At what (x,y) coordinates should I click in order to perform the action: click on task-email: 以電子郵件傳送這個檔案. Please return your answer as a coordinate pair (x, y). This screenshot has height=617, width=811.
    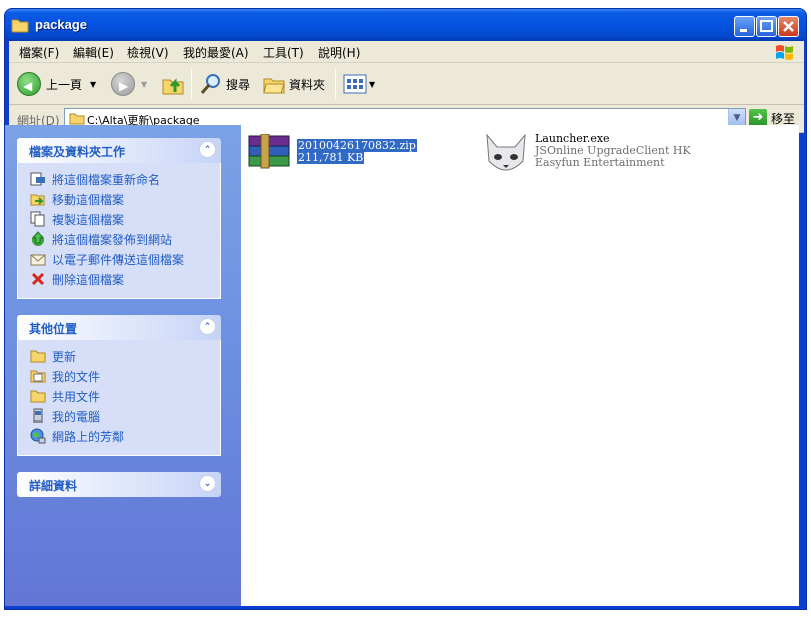
    Looking at the image, I should click on (125, 259).